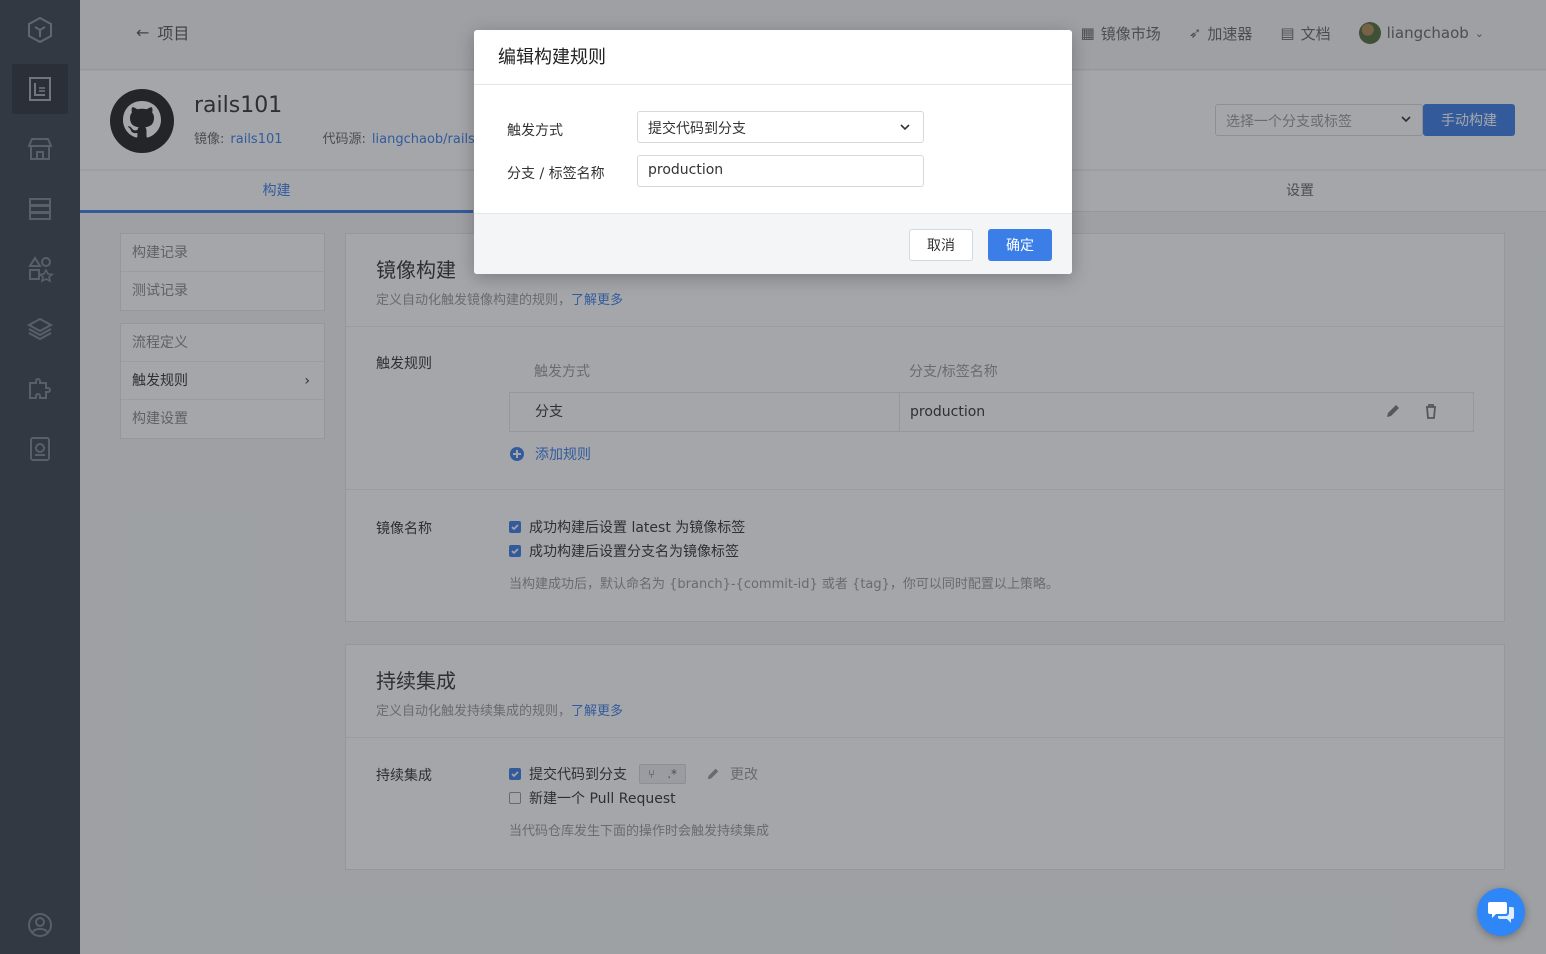 Image resolution: width=1546 pixels, height=954 pixels. Describe the element at coordinates (556, 174) in the screenshot. I see `branch-name-label: 分支 / 标签名称` at that location.